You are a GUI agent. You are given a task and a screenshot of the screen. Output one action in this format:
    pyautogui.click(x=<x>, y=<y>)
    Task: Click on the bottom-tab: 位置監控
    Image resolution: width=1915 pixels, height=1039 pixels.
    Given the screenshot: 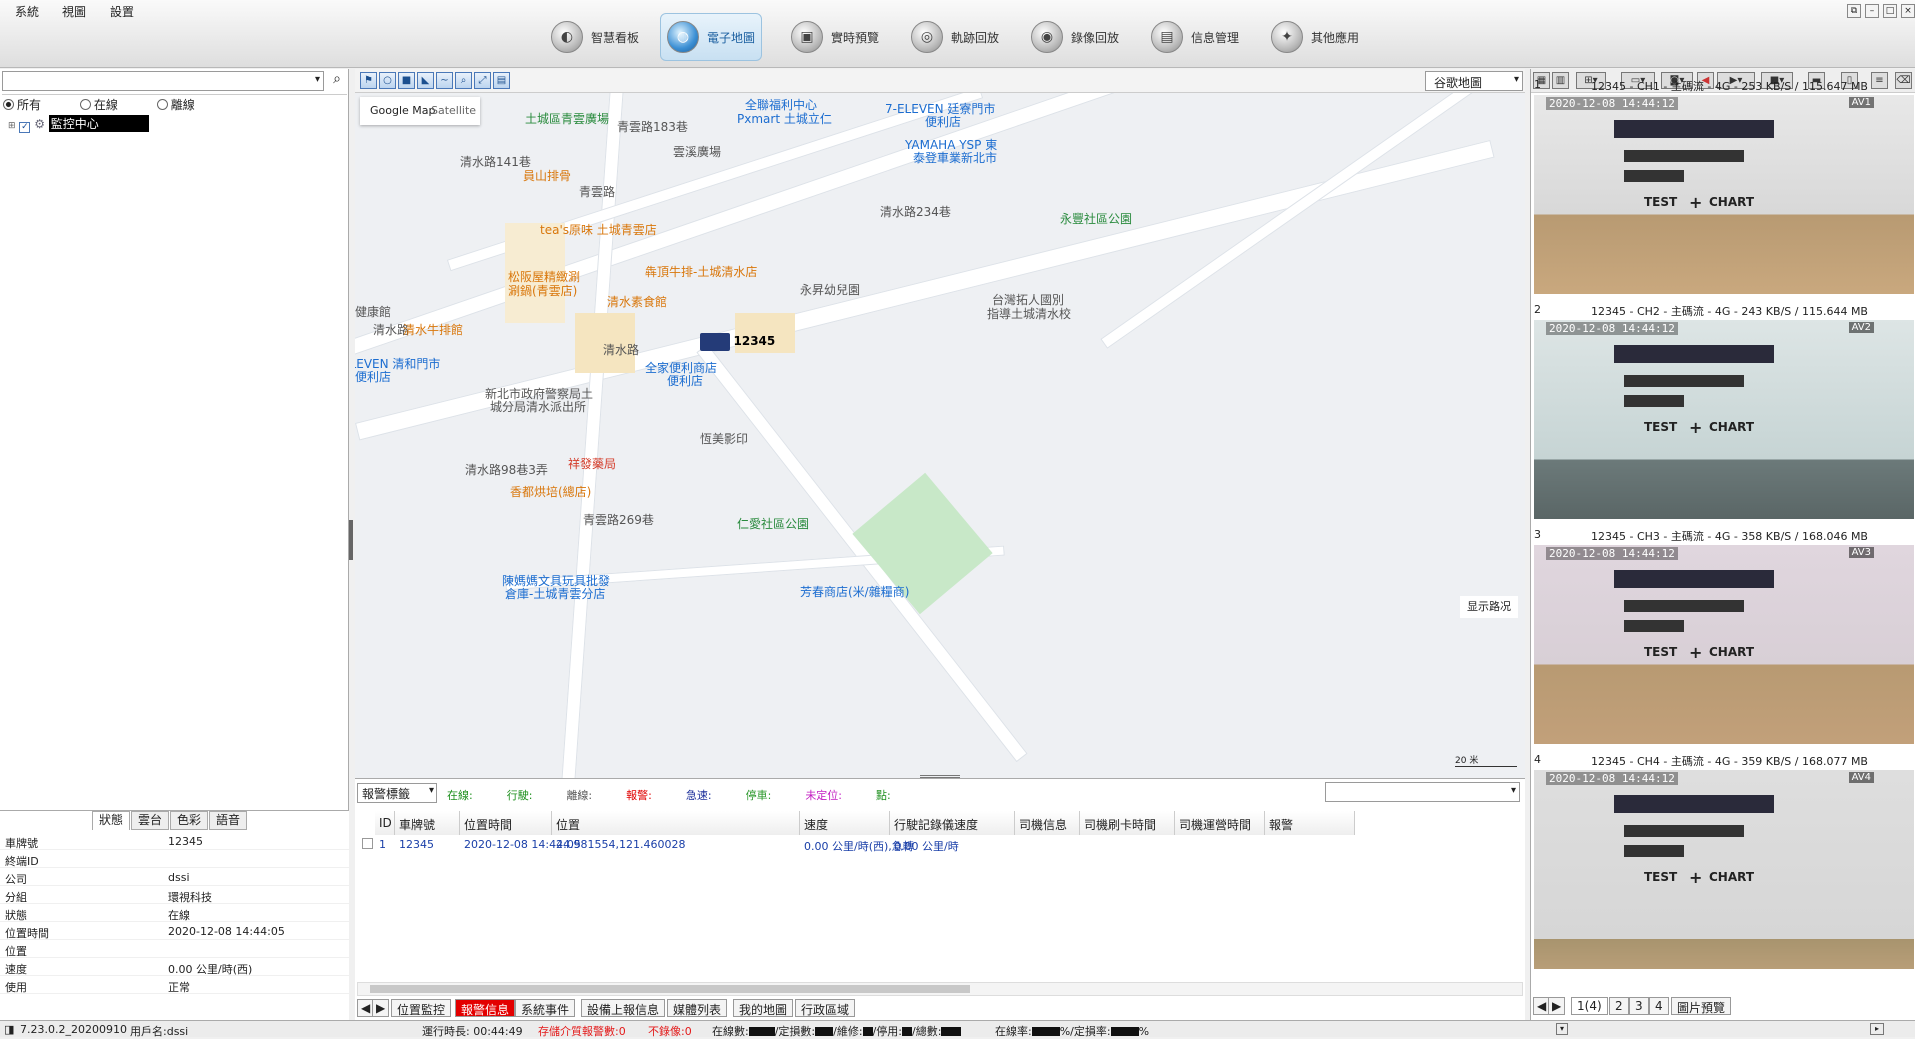 What is the action you would take?
    pyautogui.click(x=421, y=1008)
    